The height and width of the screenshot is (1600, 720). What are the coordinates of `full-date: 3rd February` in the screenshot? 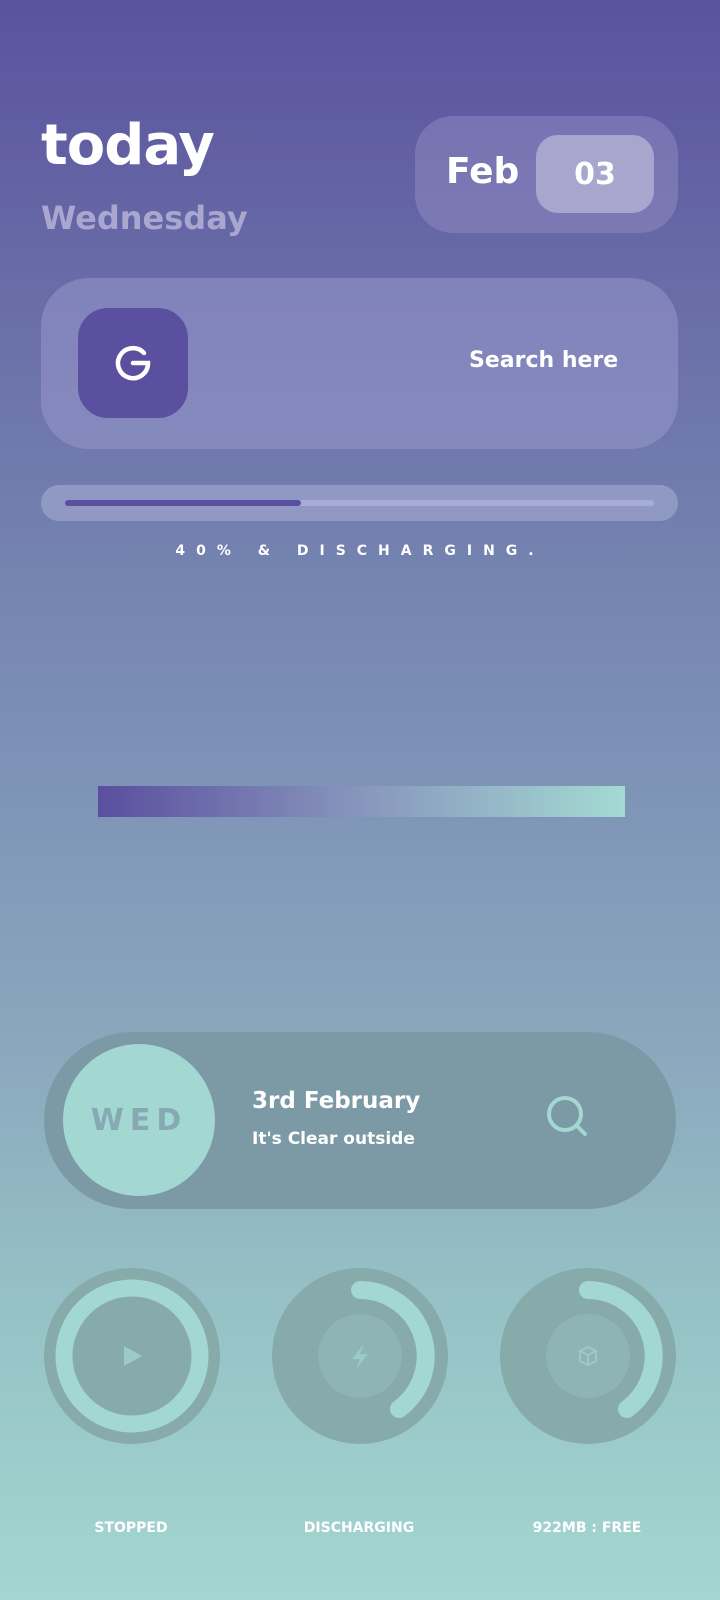 It's located at (336, 1101).